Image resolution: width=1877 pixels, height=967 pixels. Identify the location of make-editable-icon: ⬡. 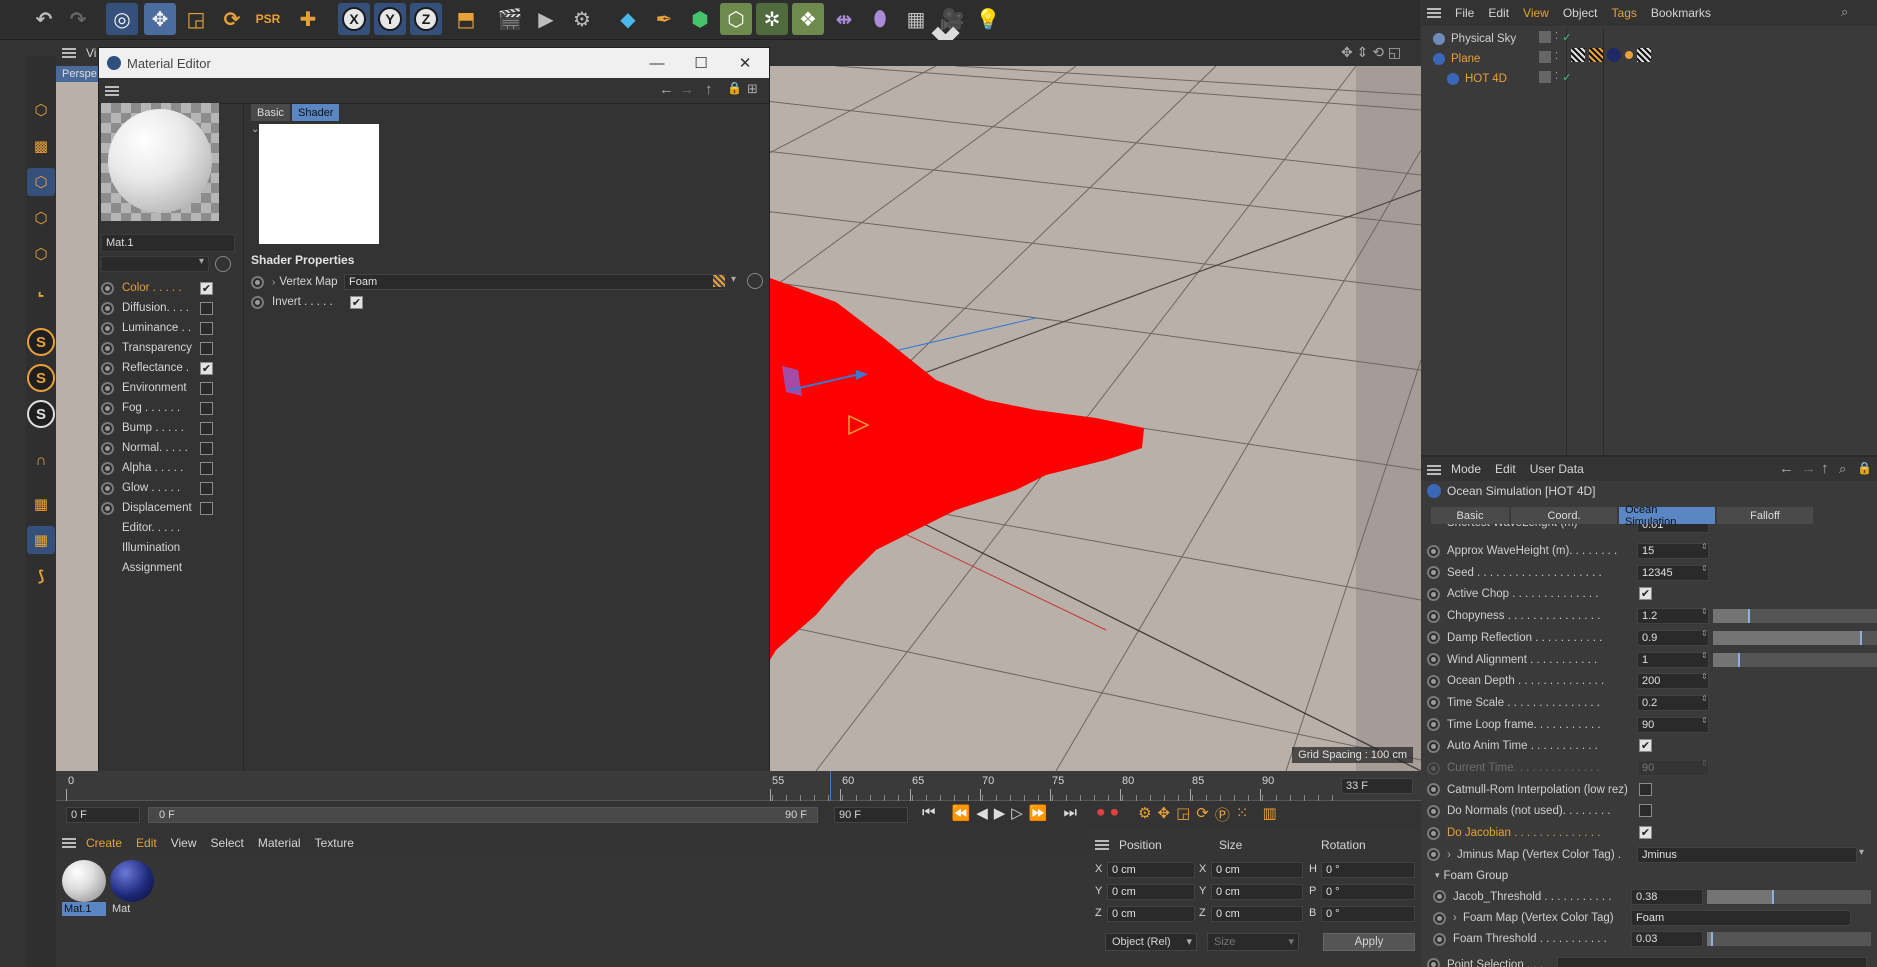
(41, 110).